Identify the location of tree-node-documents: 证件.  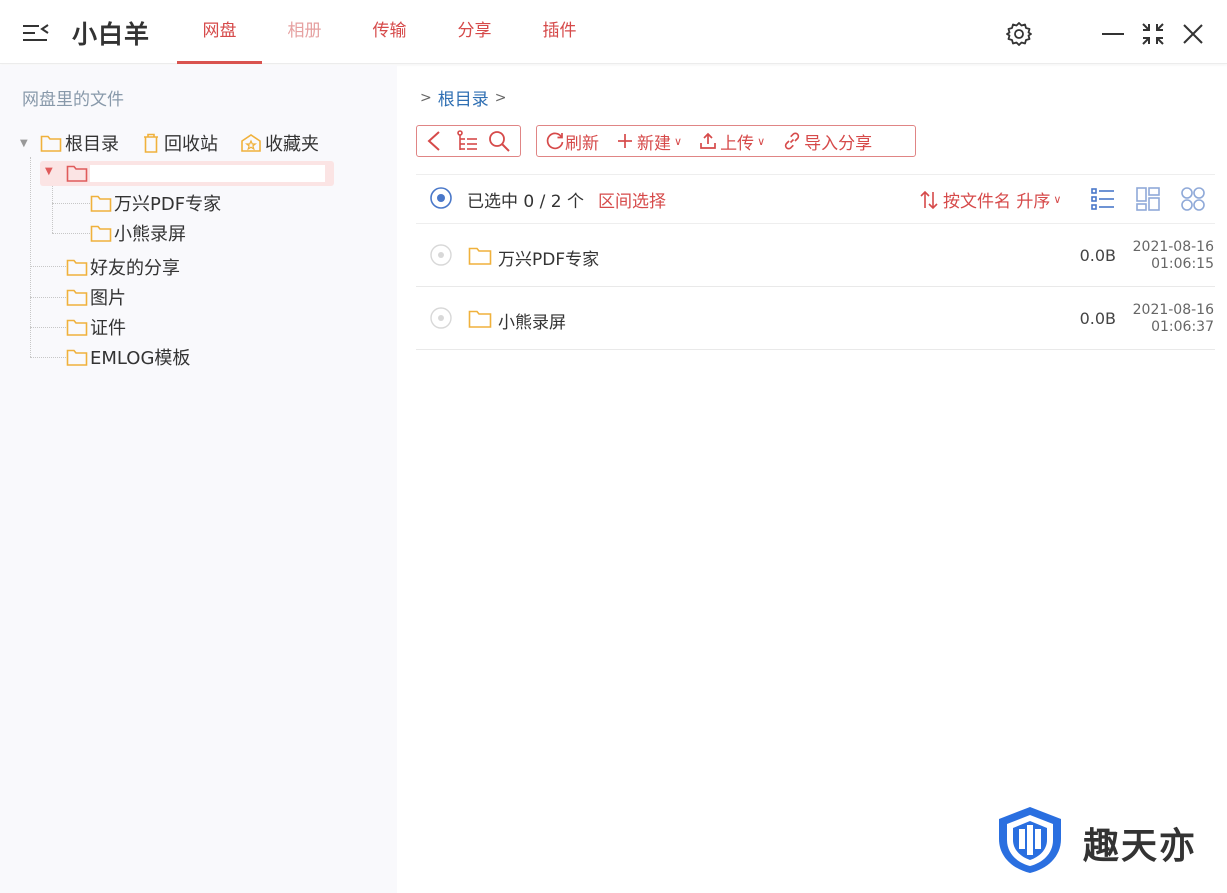
(96, 327).